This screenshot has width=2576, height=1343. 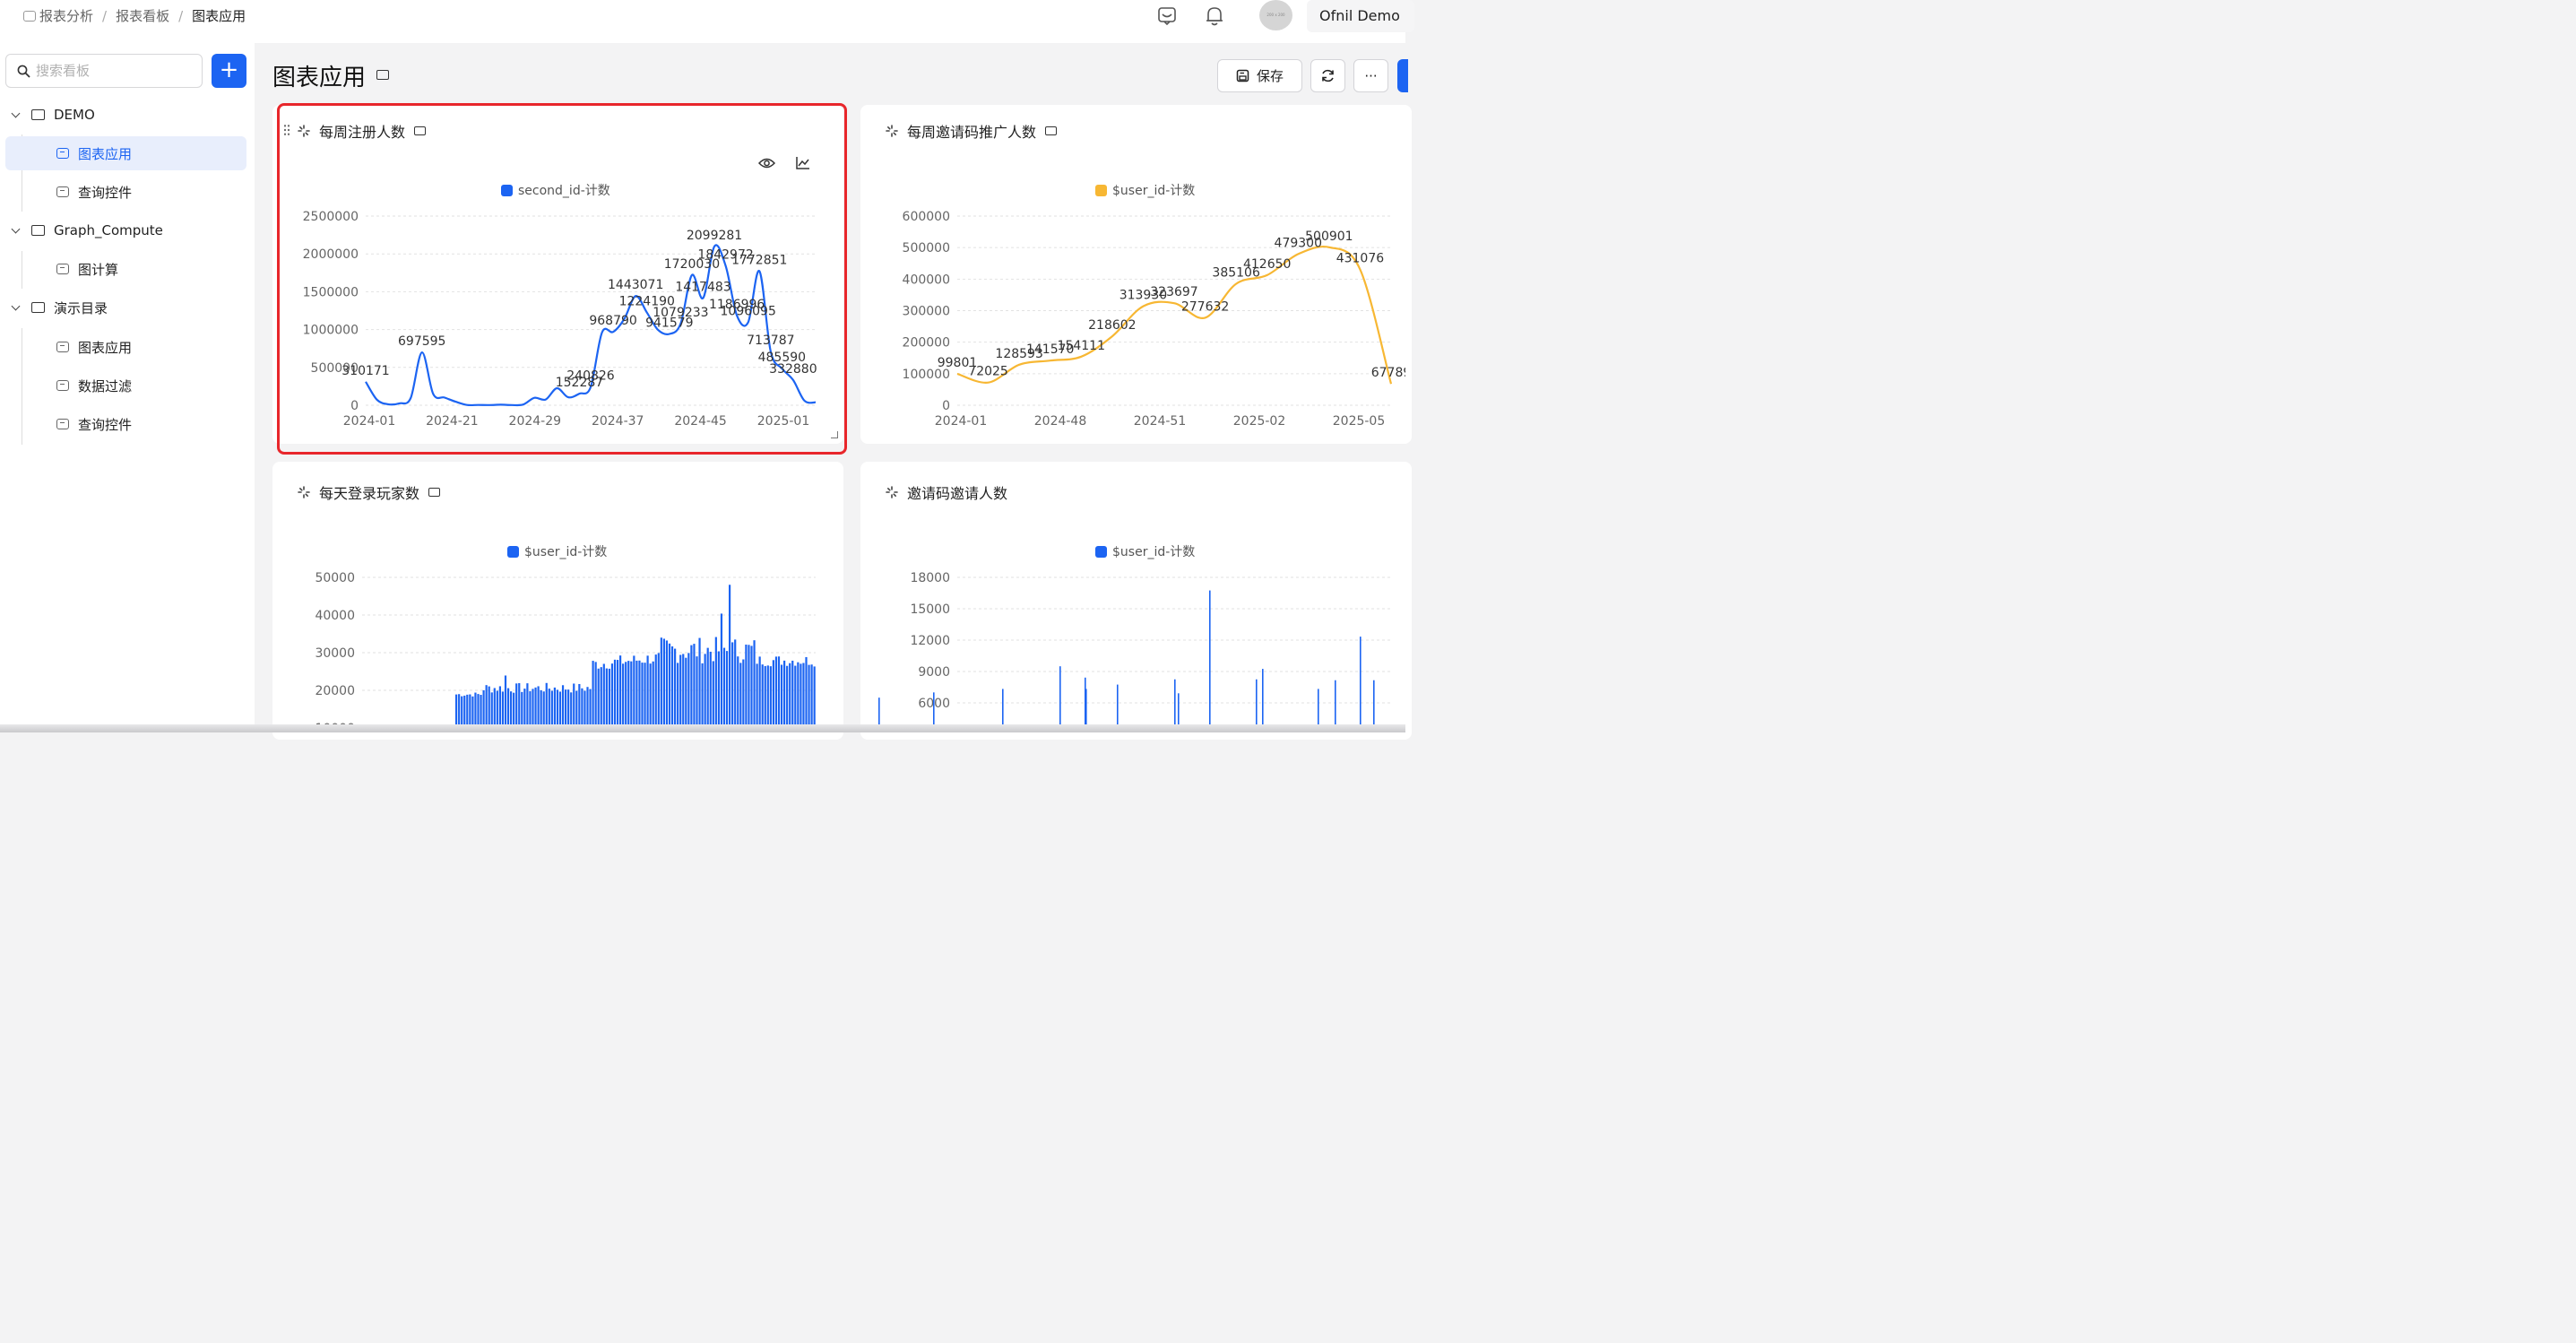 What do you see at coordinates (1167, 16) in the screenshot?
I see `message-icon` at bounding box center [1167, 16].